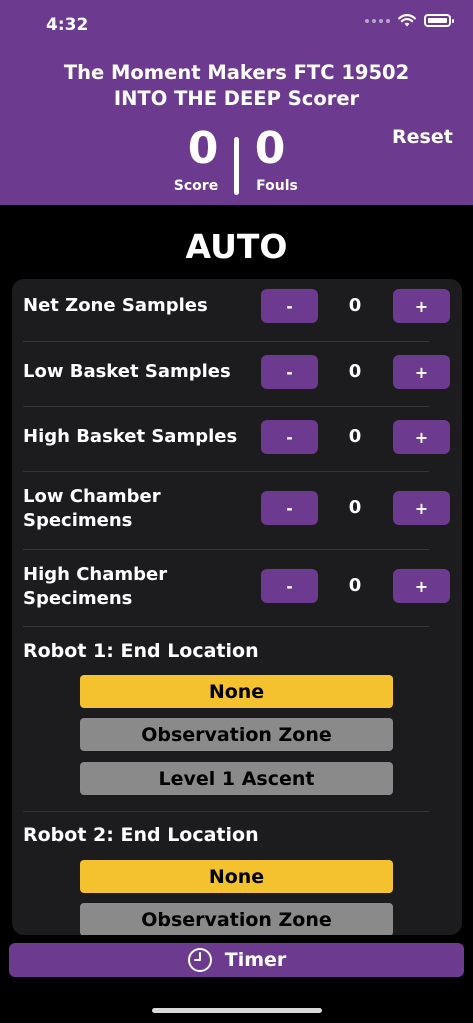  Describe the element at coordinates (270, 148) in the screenshot. I see `fouls-value: 0` at that location.